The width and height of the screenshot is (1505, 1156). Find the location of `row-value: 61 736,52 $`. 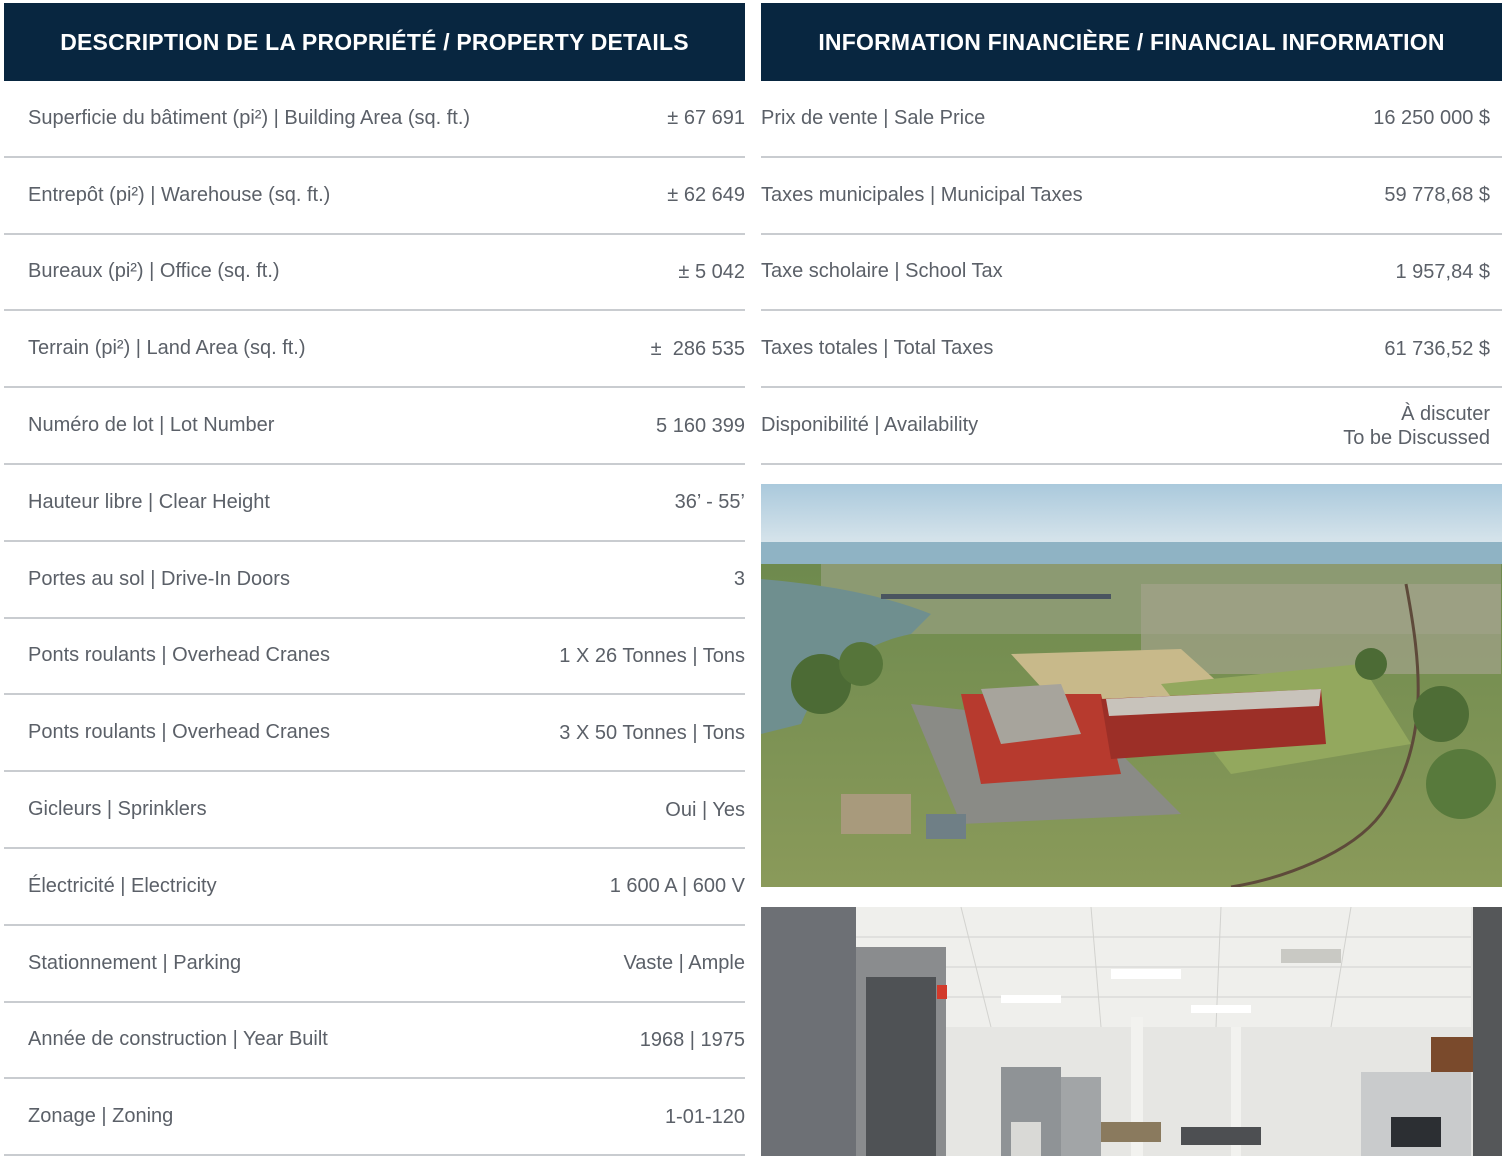

row-value: 61 736,52 $ is located at coordinates (1437, 348).